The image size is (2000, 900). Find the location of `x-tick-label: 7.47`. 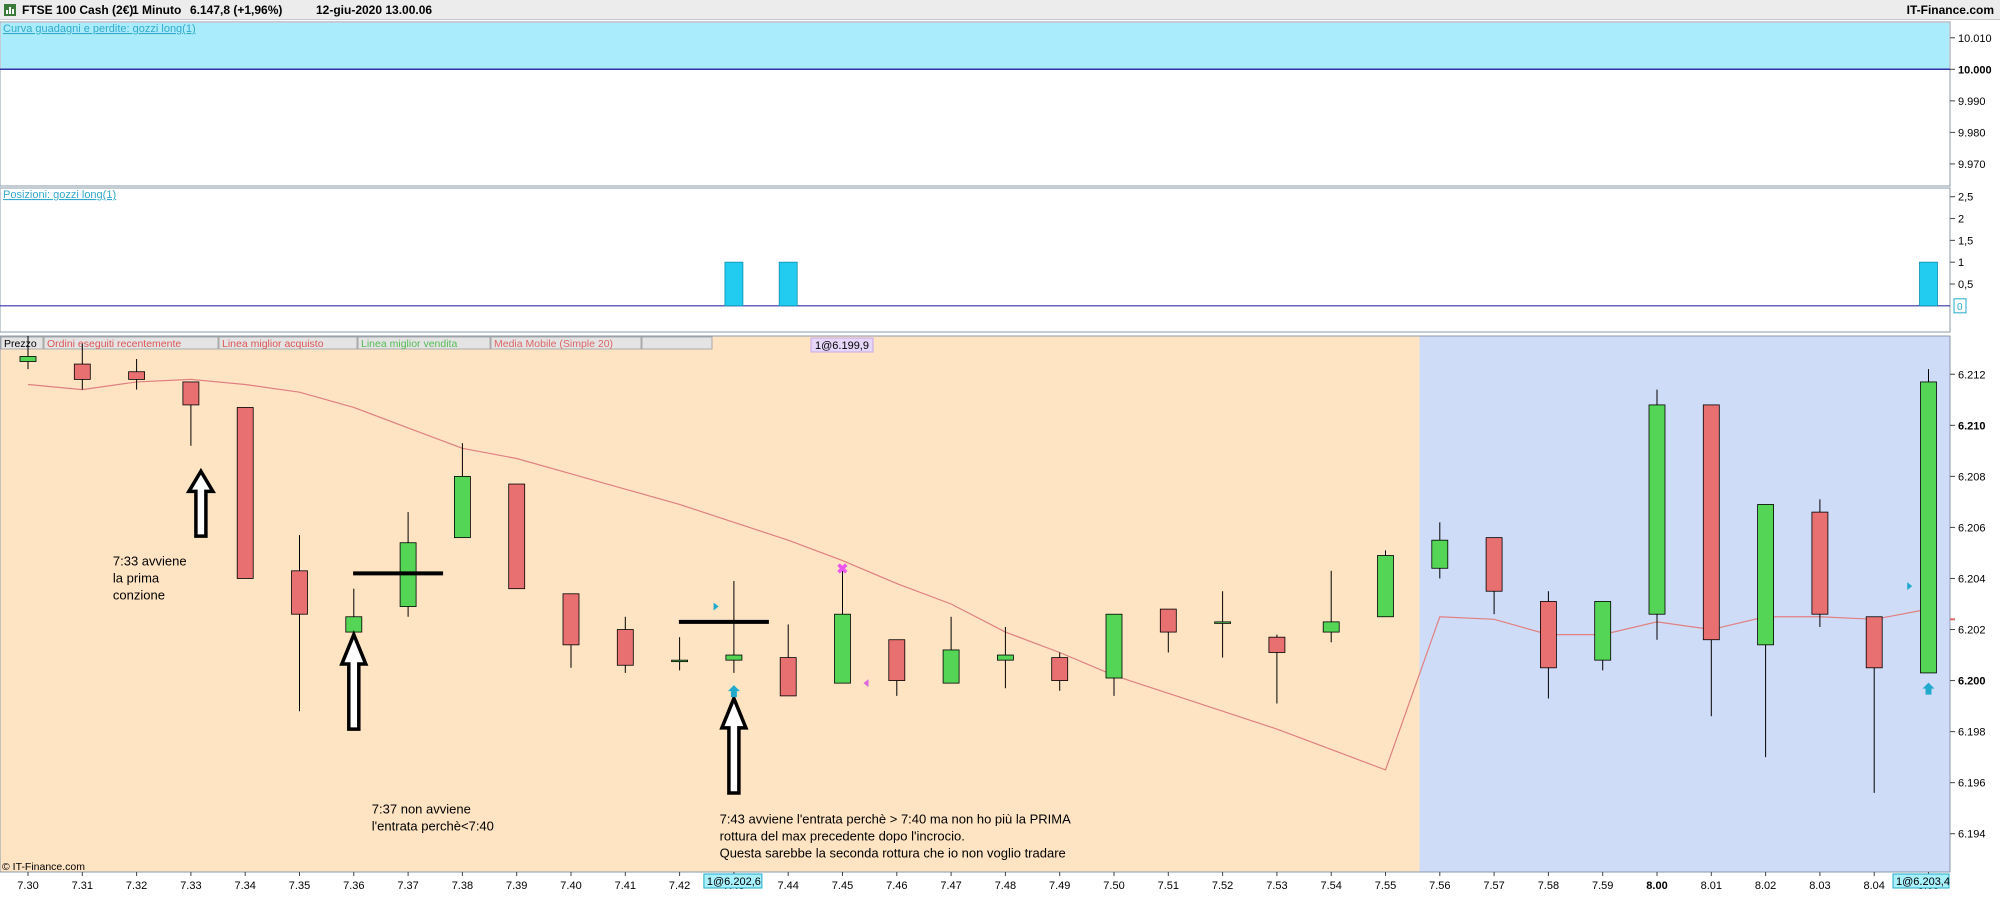

x-tick-label: 7.47 is located at coordinates (950, 886).